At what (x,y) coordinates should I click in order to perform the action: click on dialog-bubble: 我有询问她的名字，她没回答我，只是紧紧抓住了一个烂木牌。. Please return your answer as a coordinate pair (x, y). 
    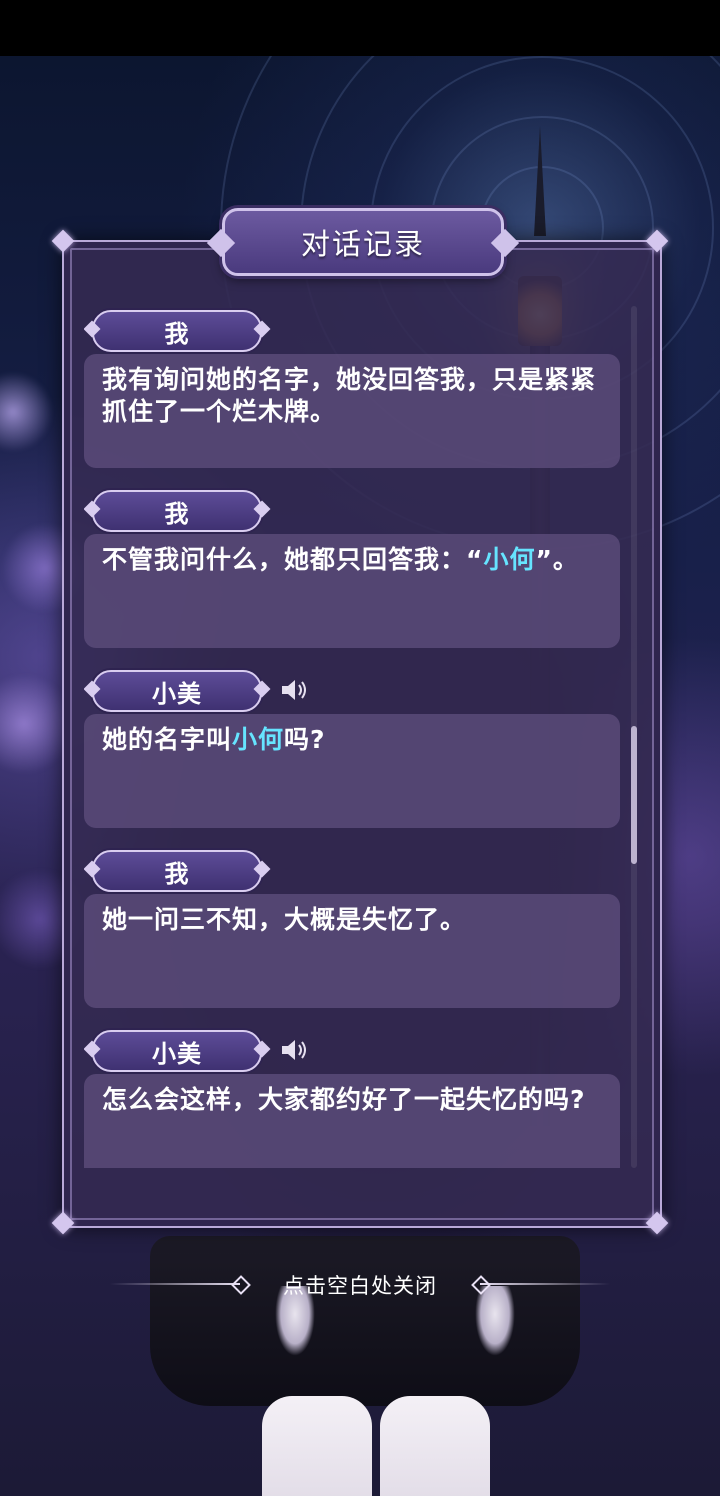
    Looking at the image, I should click on (352, 411).